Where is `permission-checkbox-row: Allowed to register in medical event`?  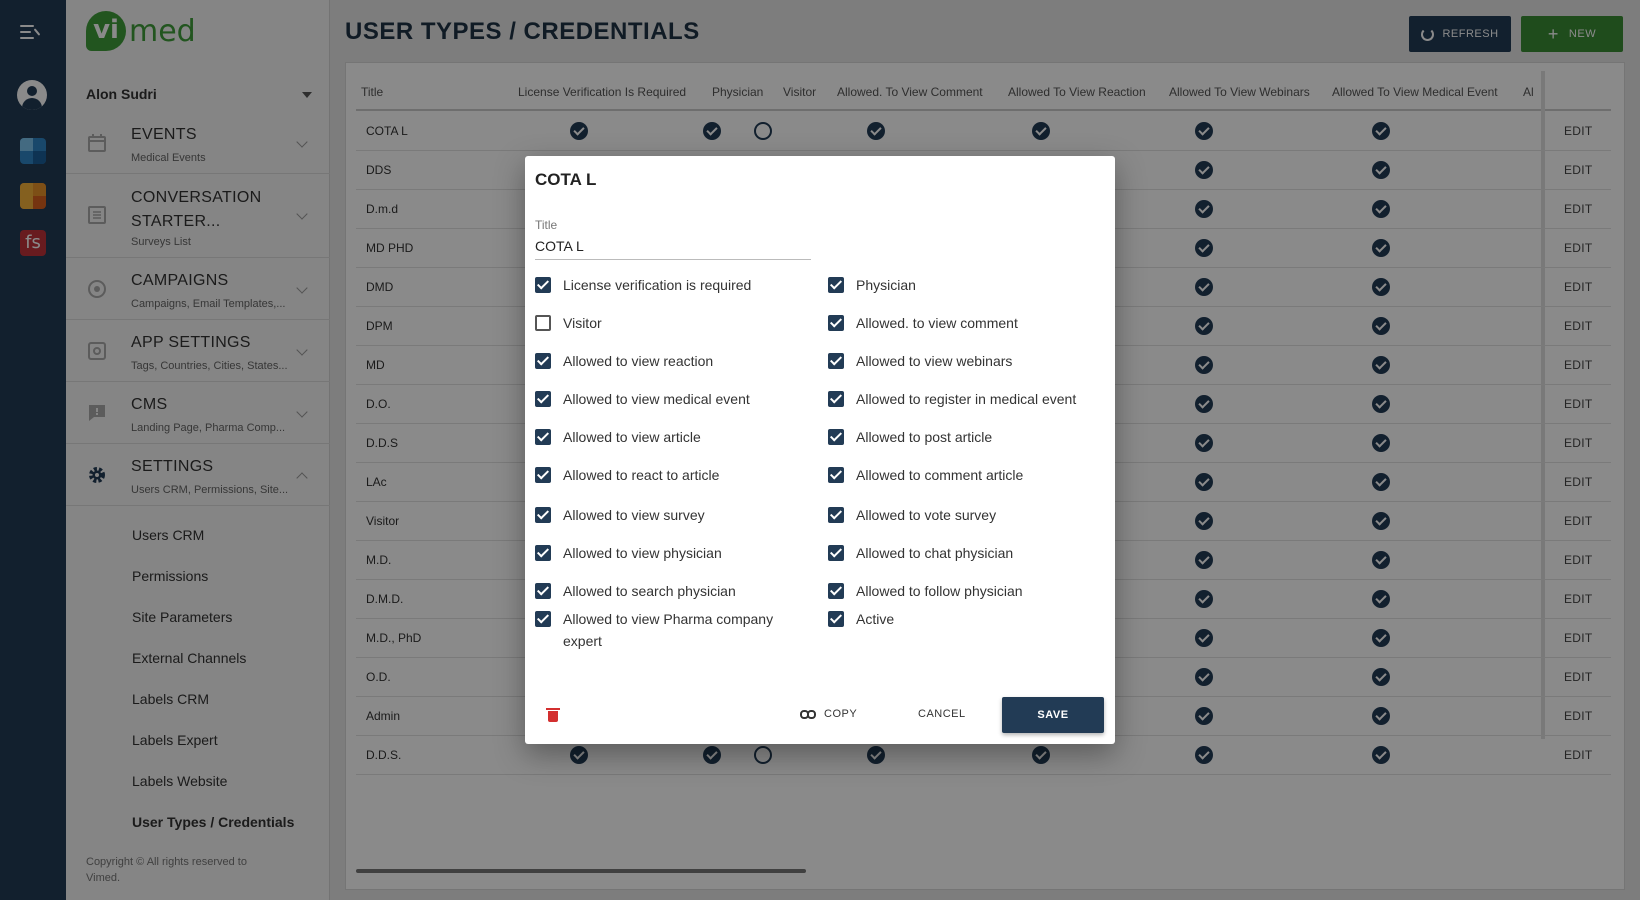 permission-checkbox-row: Allowed to register in medical event is located at coordinates (962, 400).